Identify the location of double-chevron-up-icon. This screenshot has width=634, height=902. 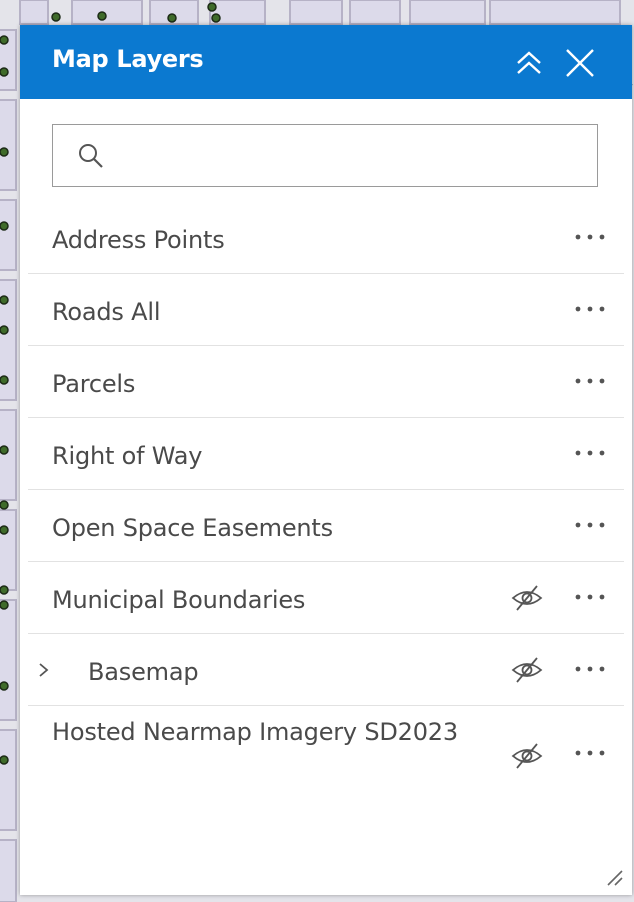
(529, 62).